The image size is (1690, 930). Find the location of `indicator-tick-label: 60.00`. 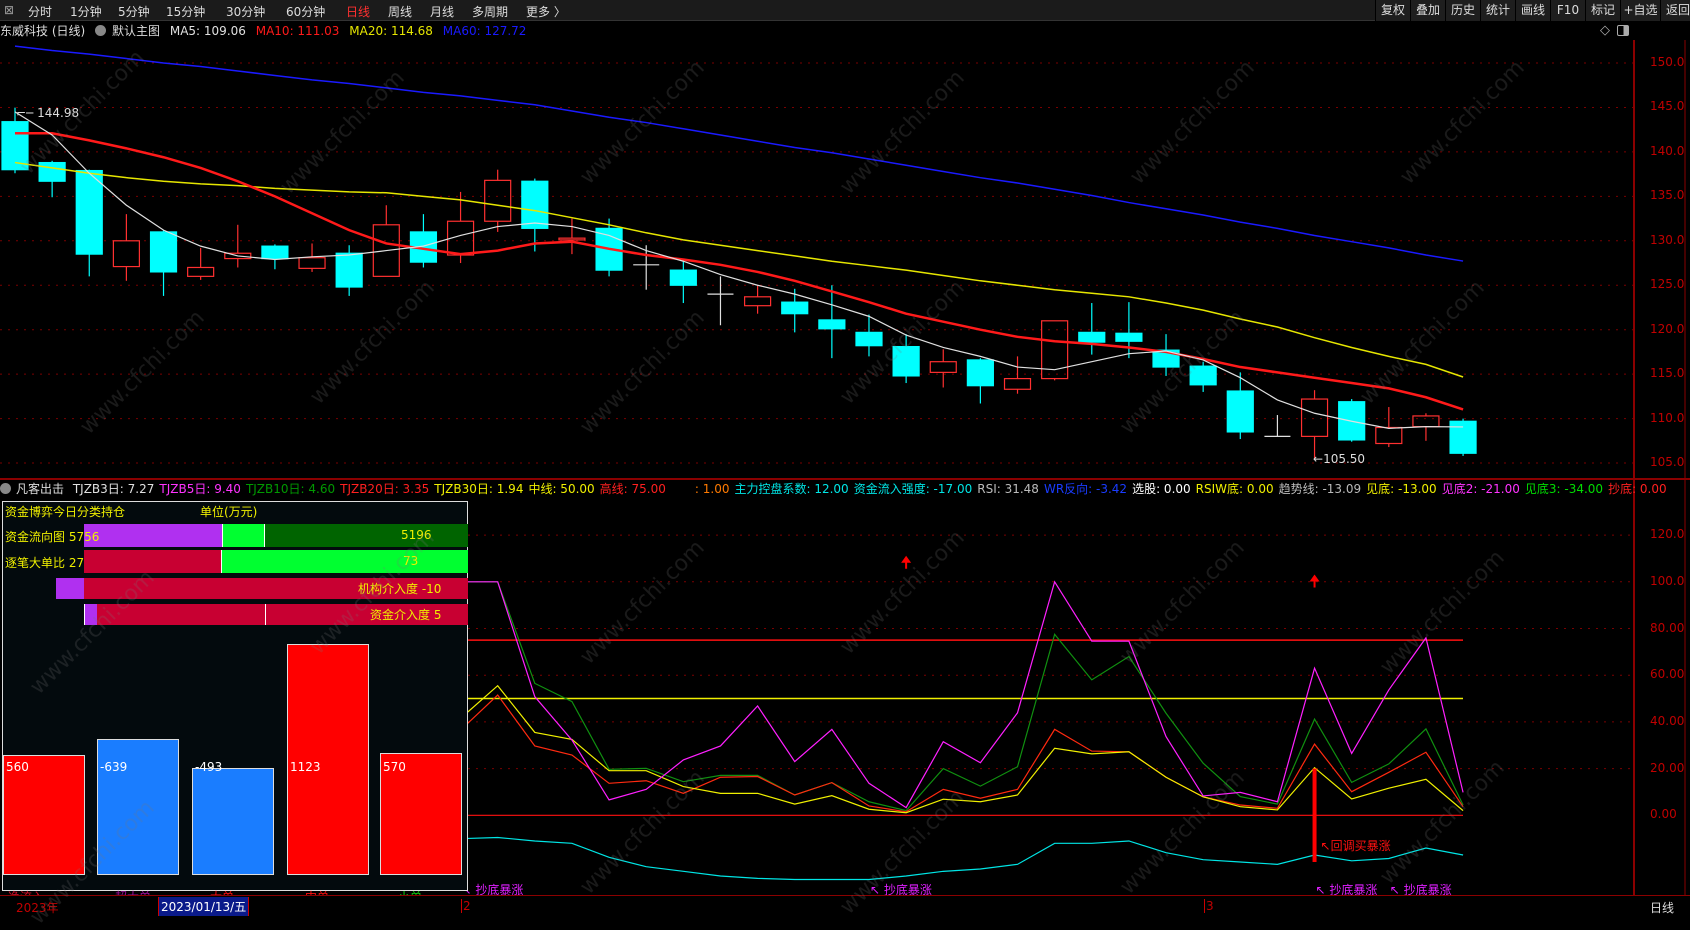

indicator-tick-label: 60.00 is located at coordinates (1667, 674).